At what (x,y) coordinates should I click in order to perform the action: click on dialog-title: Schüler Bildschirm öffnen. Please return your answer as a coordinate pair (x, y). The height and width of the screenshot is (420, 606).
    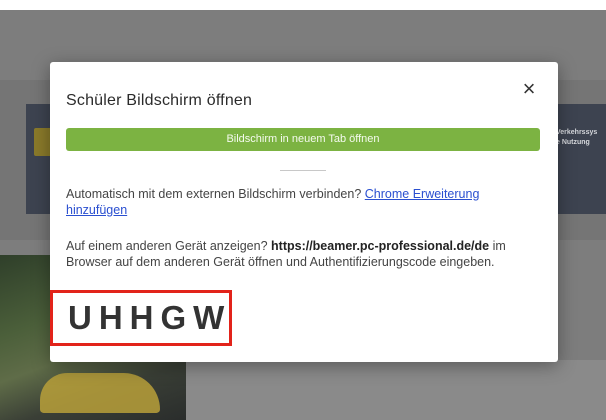
    Looking at the image, I should click on (159, 100).